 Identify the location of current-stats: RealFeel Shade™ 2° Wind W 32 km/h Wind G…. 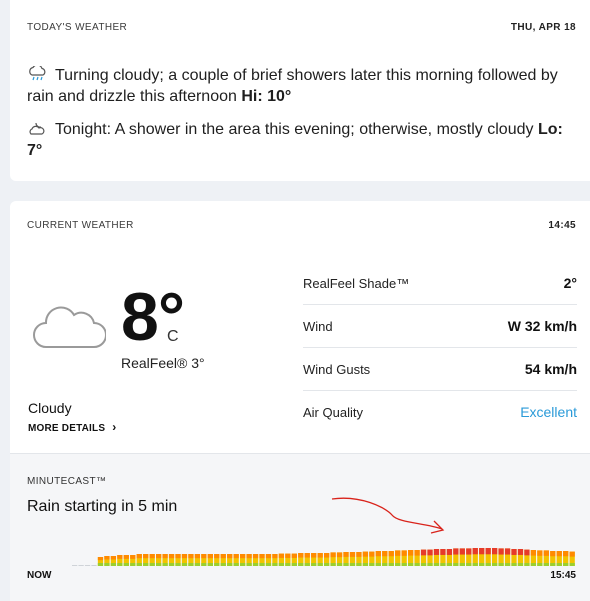
(440, 347).